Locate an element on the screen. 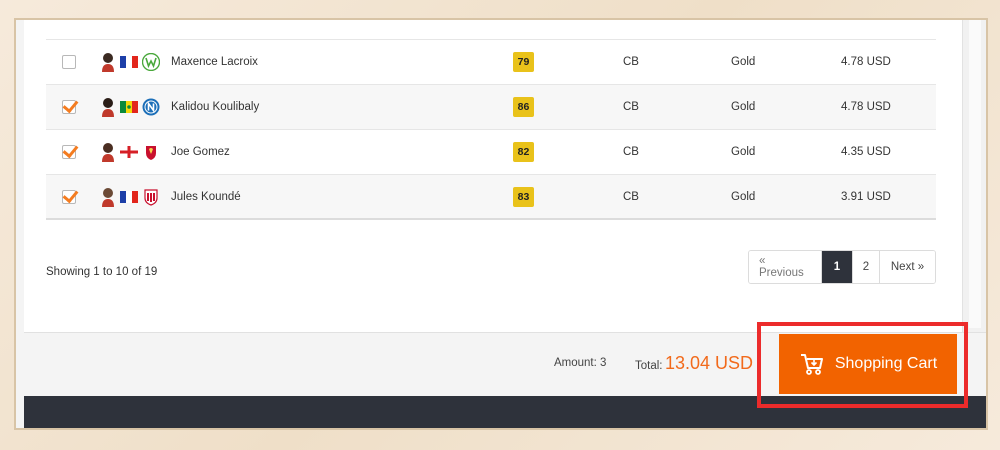 The image size is (1000, 450). player-rating-badge: 83 is located at coordinates (523, 196).